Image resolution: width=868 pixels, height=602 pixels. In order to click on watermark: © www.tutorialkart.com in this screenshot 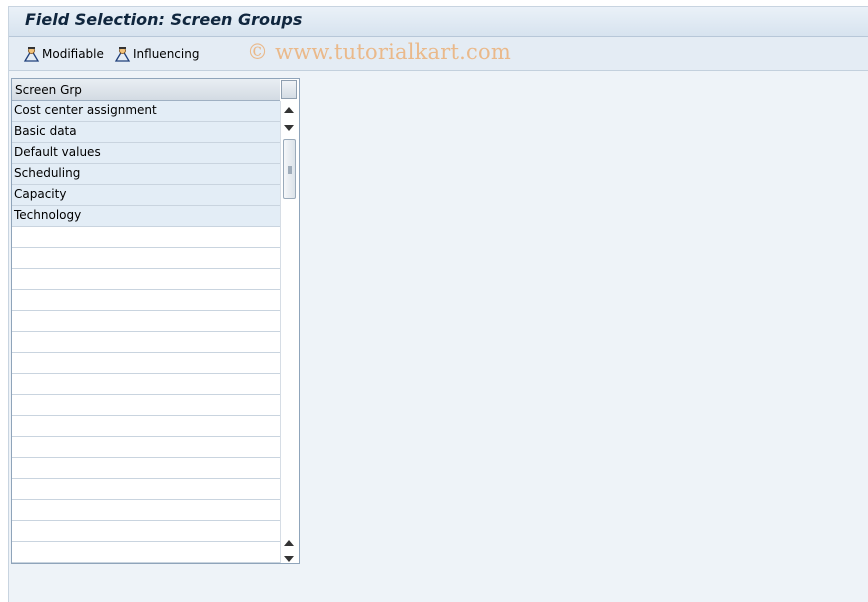, I will do `click(379, 52)`.